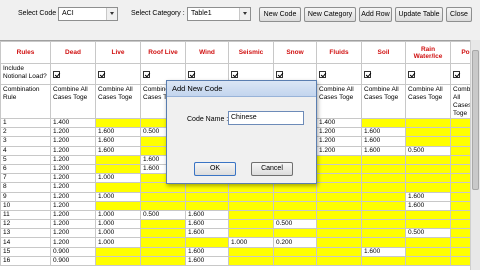 The height and width of the screenshot is (270, 480). What do you see at coordinates (280, 14) in the screenshot?
I see `new-code-button: New Code` at bounding box center [280, 14].